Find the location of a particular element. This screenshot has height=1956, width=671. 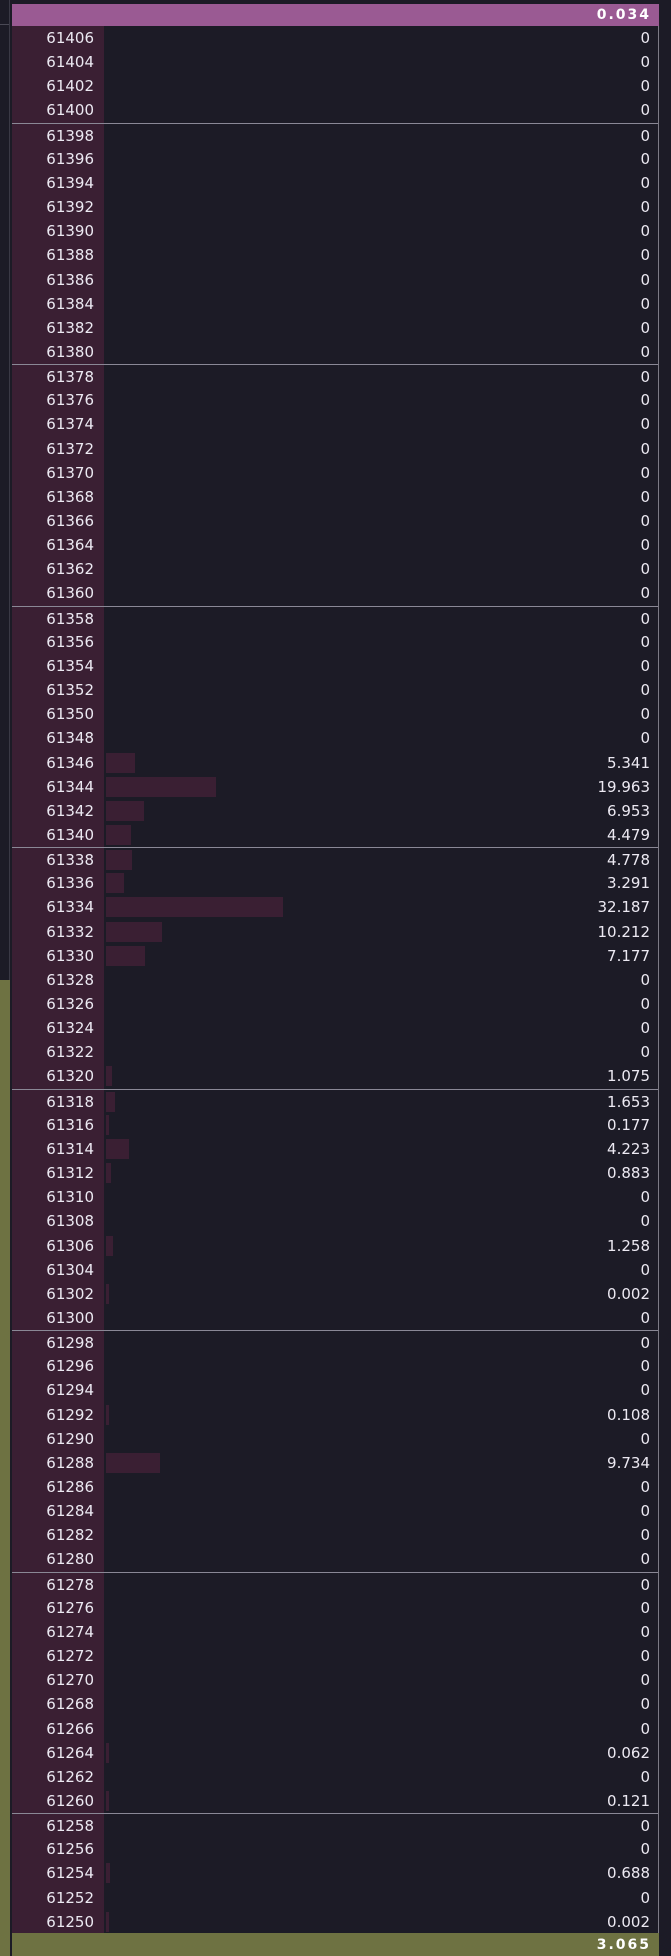

ladder-row: 61378 0 is located at coordinates (335, 376).